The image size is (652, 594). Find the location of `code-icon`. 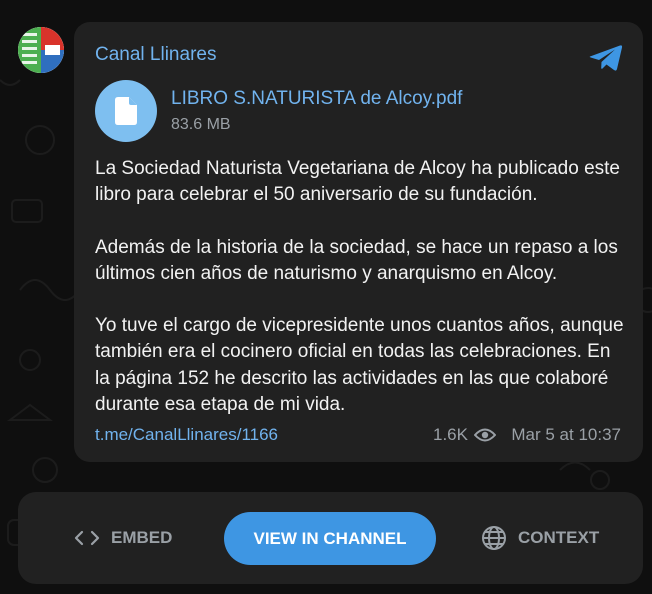

code-icon is located at coordinates (87, 538).